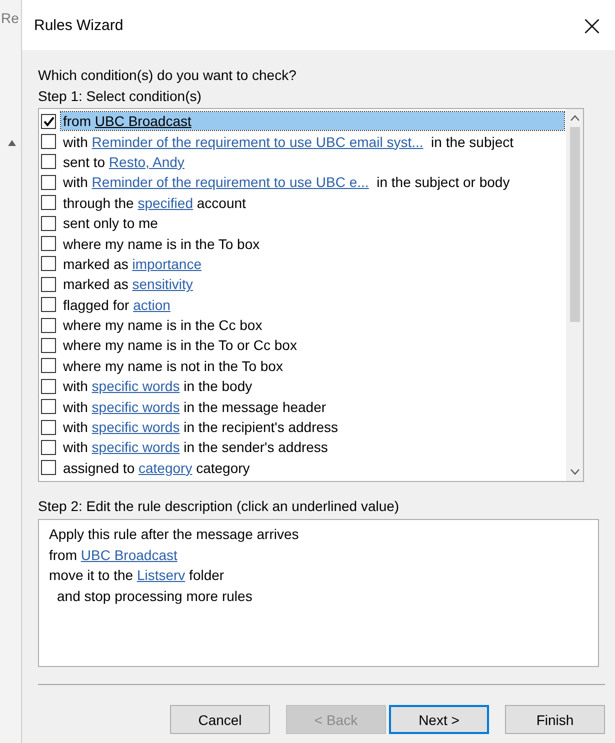  What do you see at coordinates (312, 284) in the screenshot?
I see `condition-item: marked as sensitivity` at bounding box center [312, 284].